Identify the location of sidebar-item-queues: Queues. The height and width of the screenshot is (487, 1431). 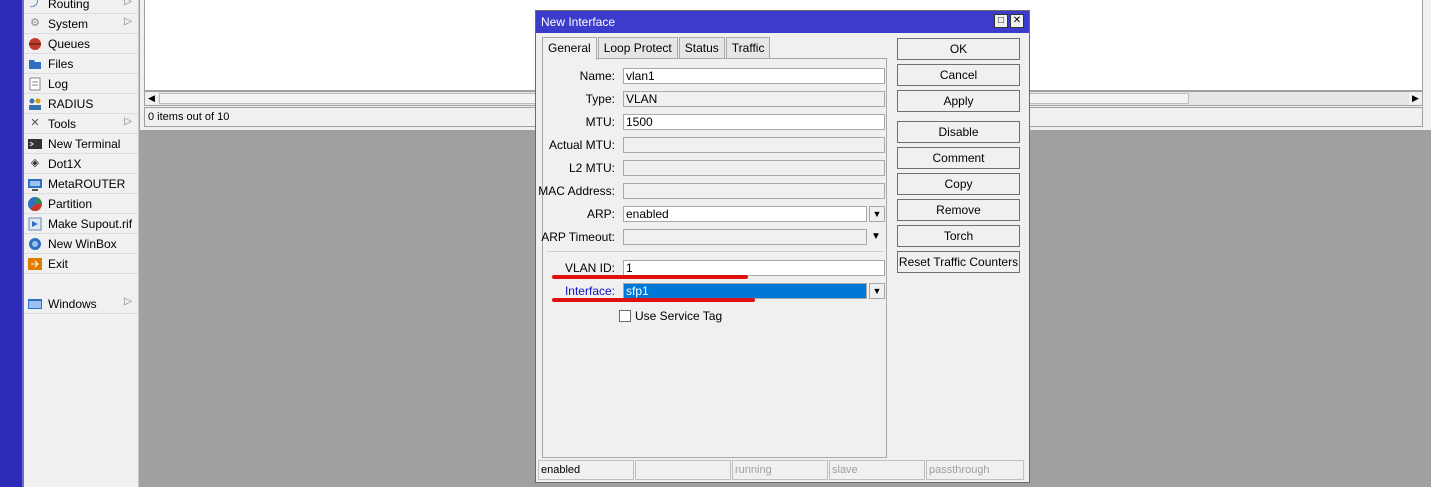
(81, 44).